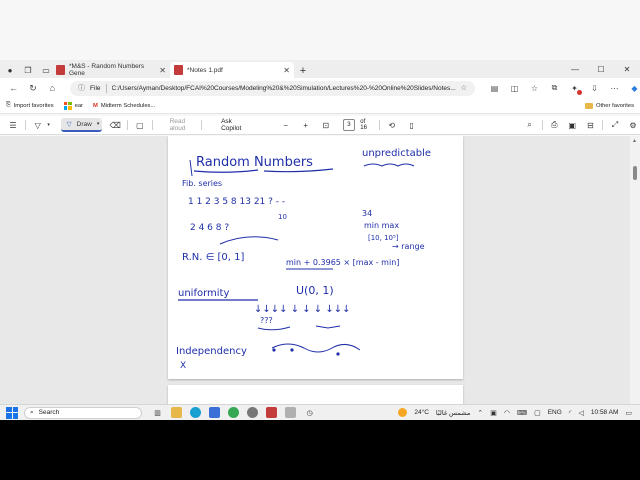  I want to click on clock-time: 10:58 AM, so click(604, 412).